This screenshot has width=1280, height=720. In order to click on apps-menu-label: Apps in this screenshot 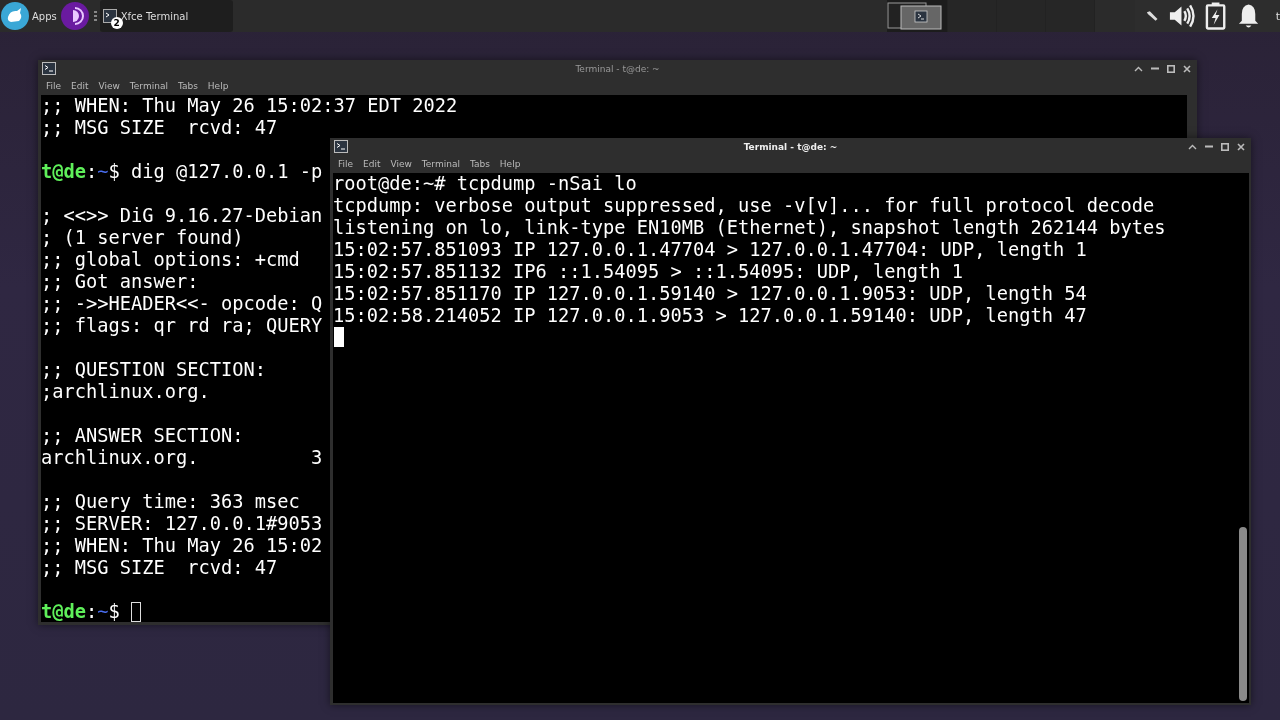, I will do `click(44, 16)`.